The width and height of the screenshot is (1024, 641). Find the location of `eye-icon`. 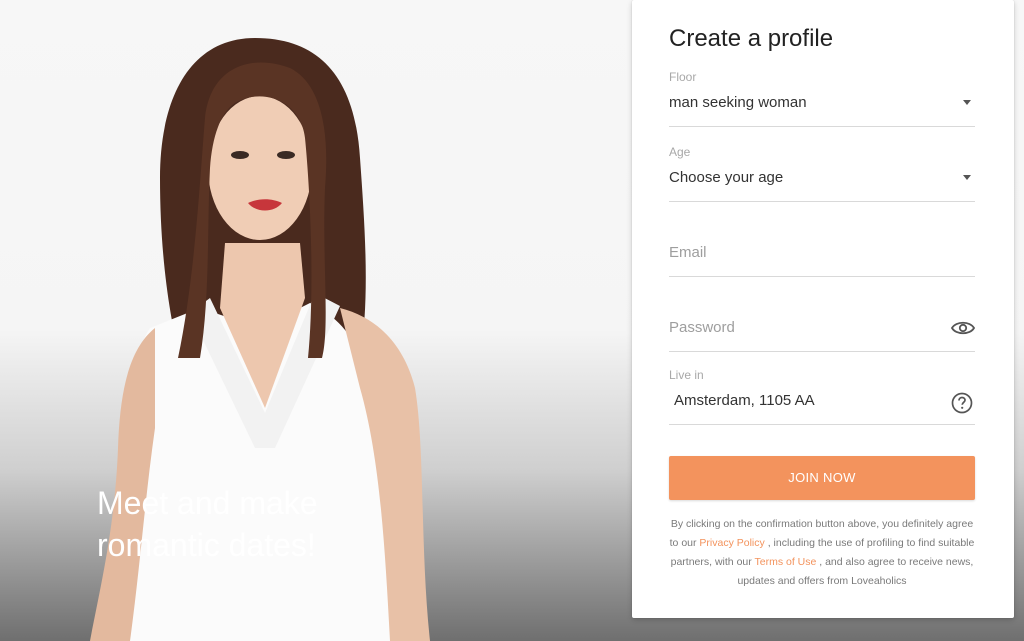

eye-icon is located at coordinates (963, 328).